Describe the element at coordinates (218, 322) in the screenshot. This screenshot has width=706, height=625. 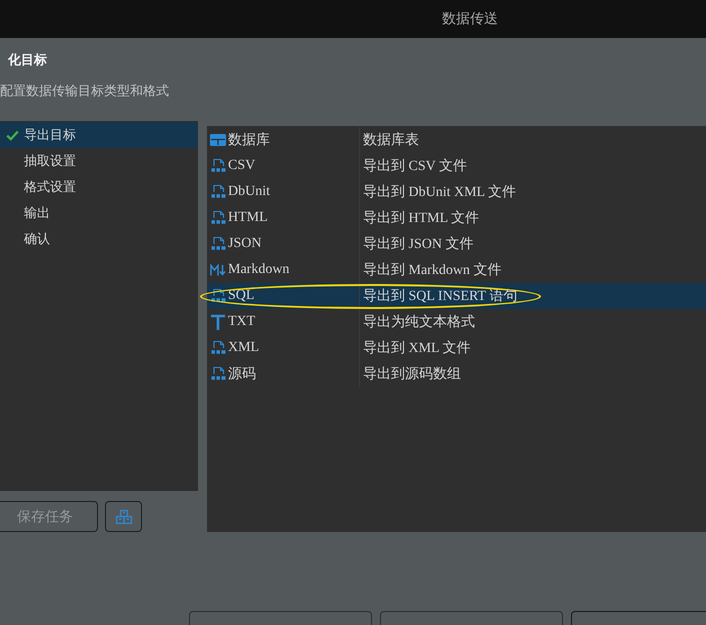
I see `text-icon` at that location.